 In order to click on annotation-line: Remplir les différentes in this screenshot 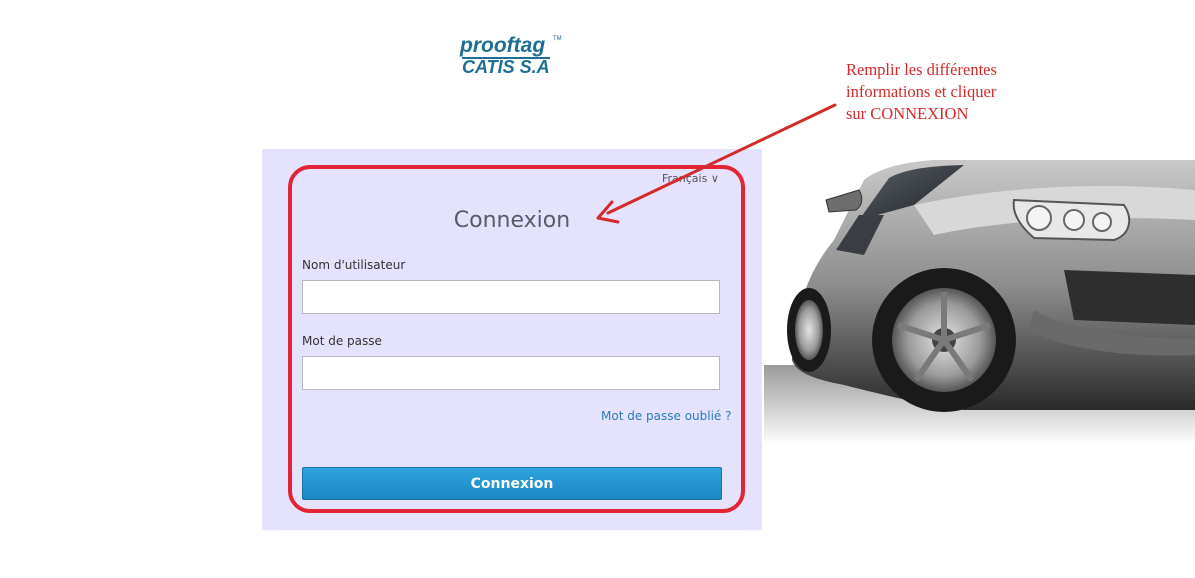, I will do `click(921, 69)`.